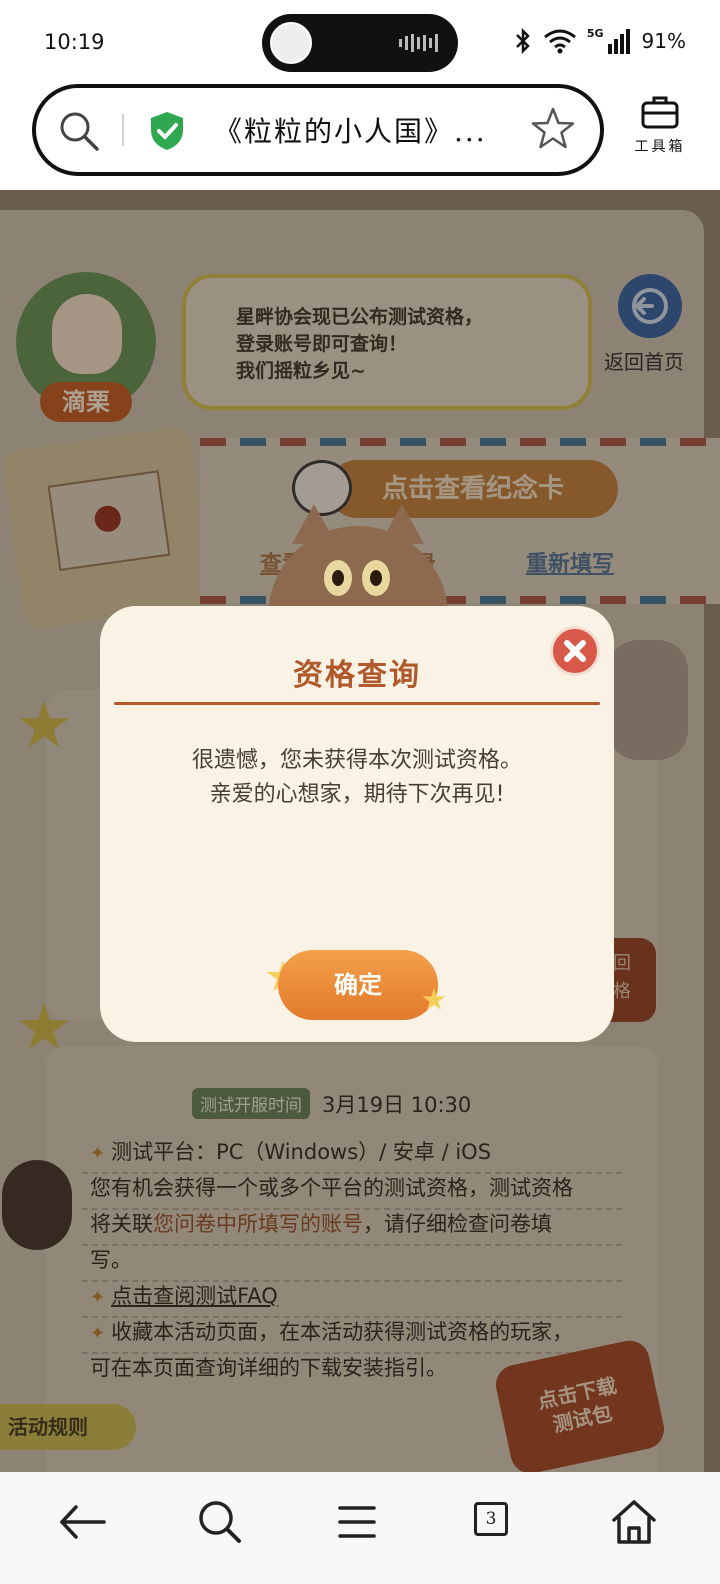 This screenshot has width=720, height=1584. What do you see at coordinates (663, 41) in the screenshot?
I see `battery-level: 91%` at bounding box center [663, 41].